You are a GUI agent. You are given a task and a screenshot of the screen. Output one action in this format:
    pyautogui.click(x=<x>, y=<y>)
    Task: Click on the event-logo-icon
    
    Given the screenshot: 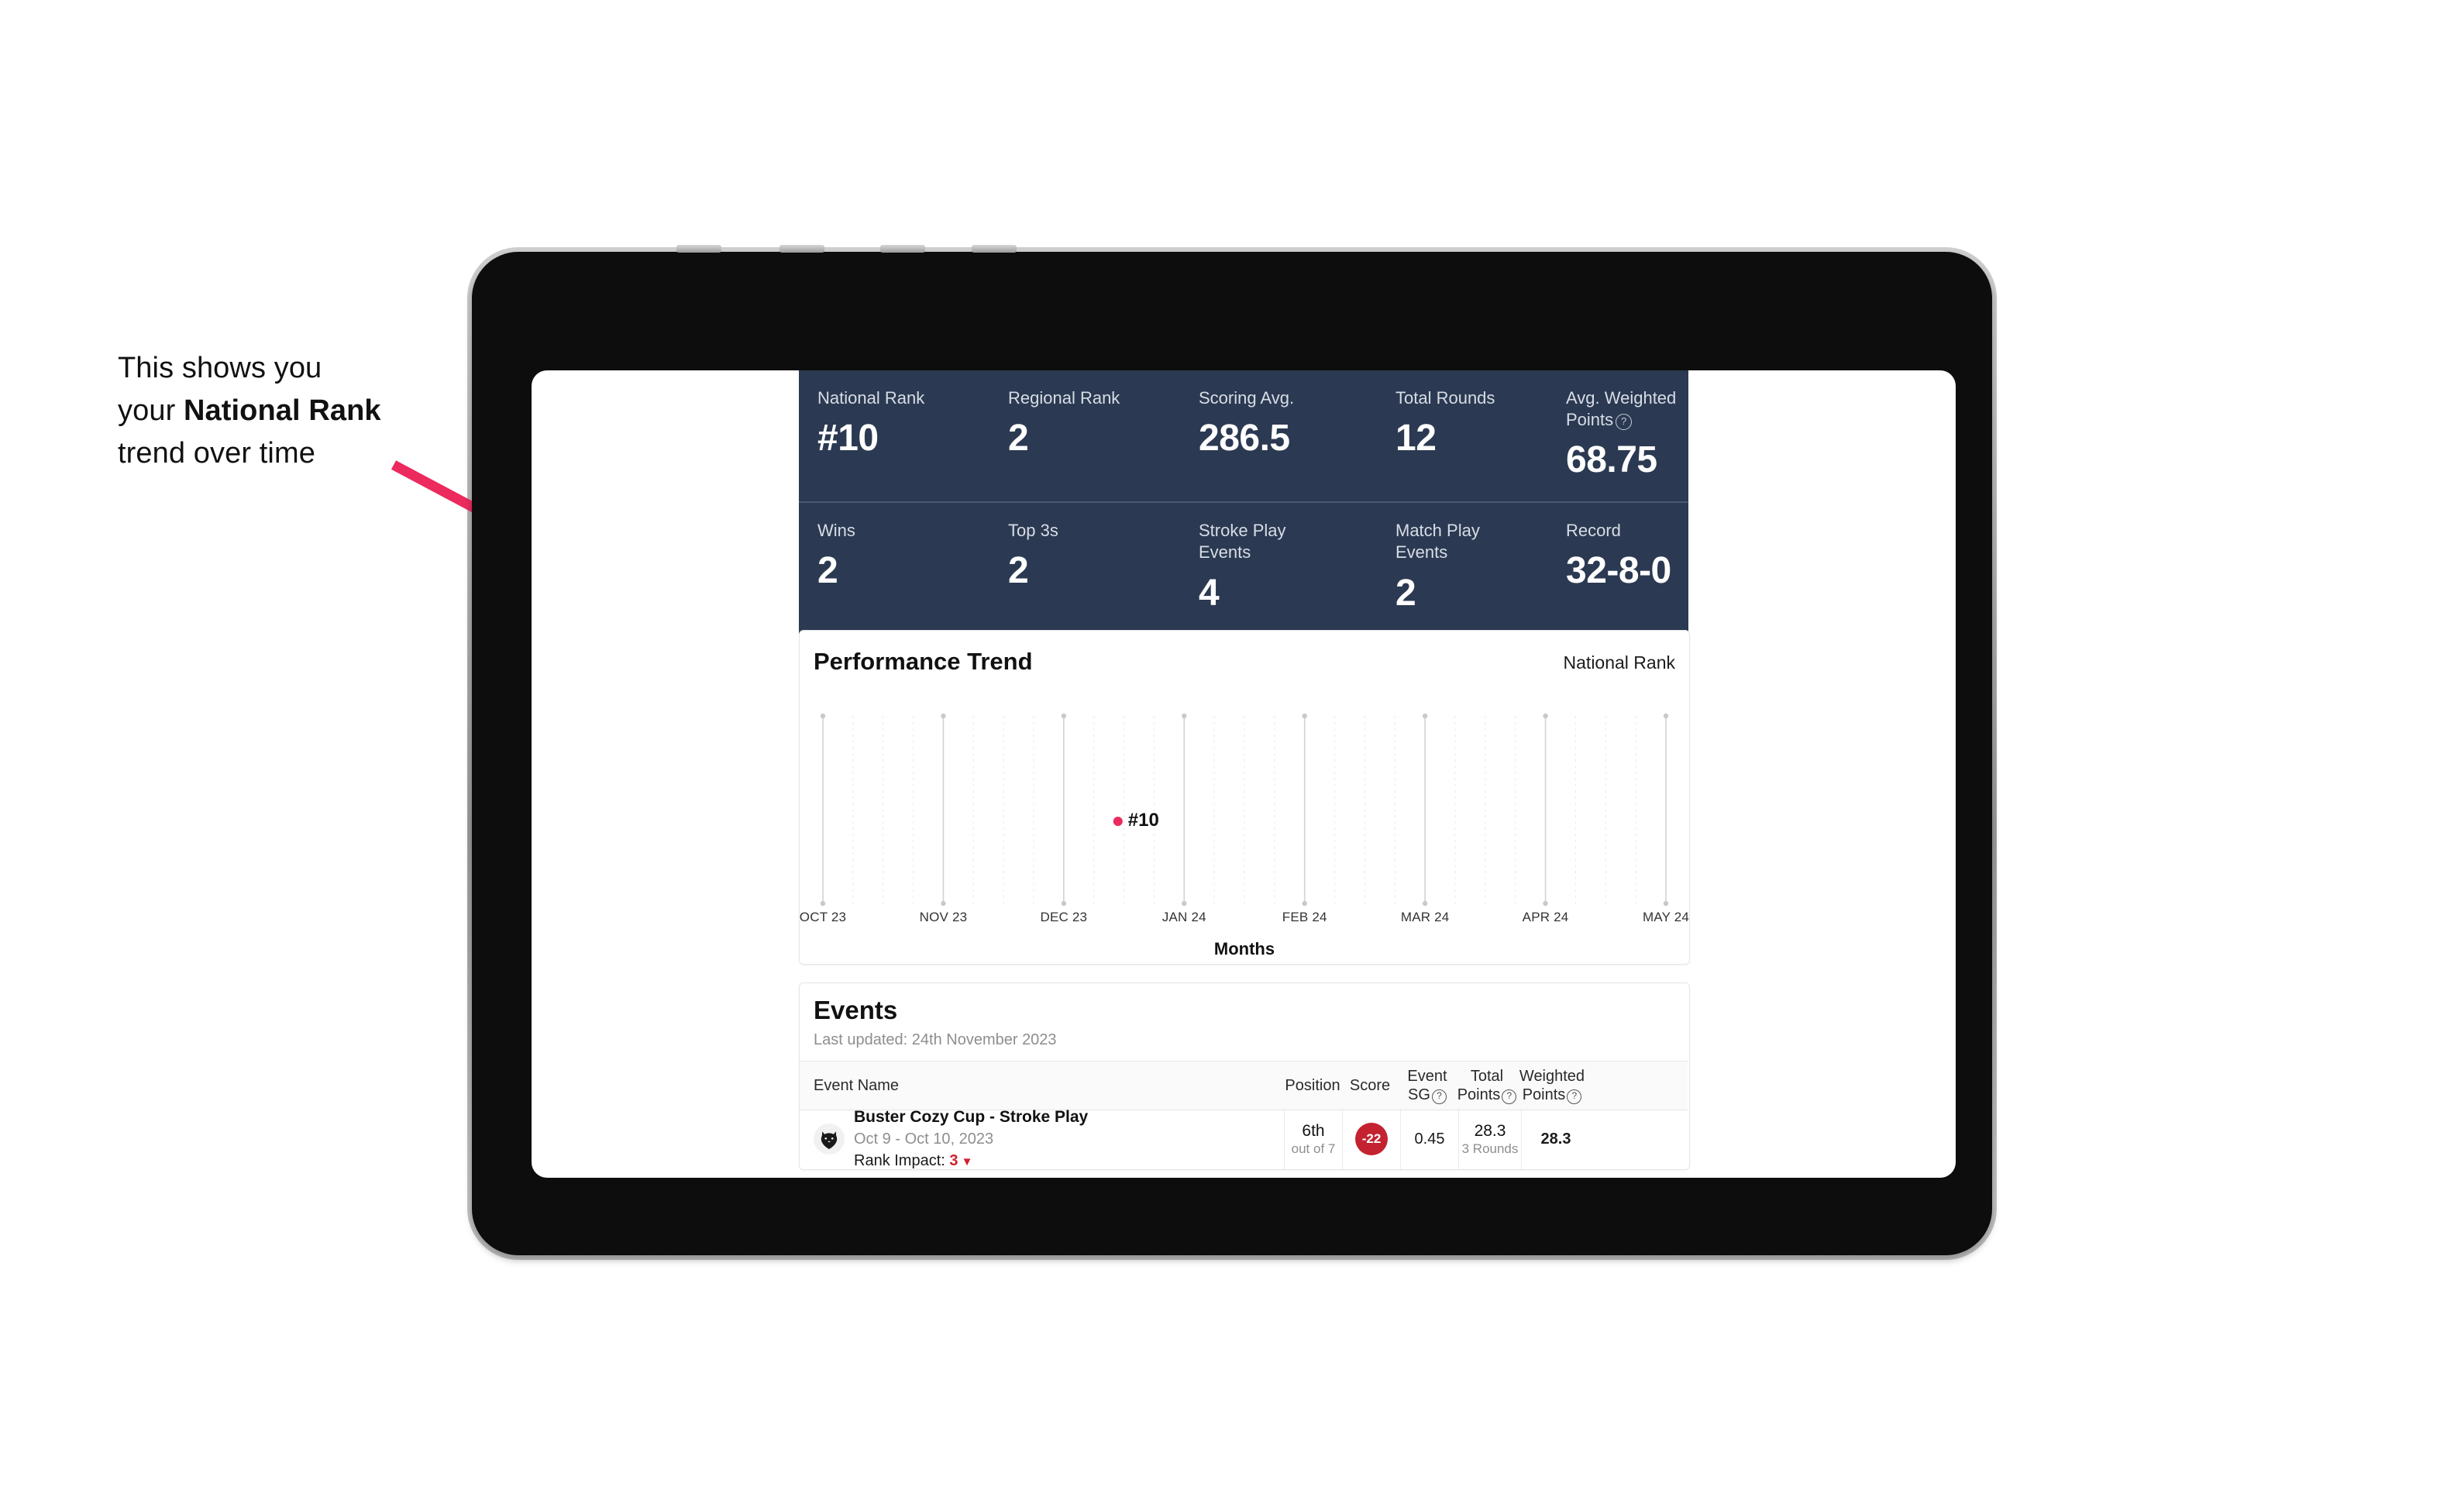 What is the action you would take?
    pyautogui.click(x=830, y=1139)
    